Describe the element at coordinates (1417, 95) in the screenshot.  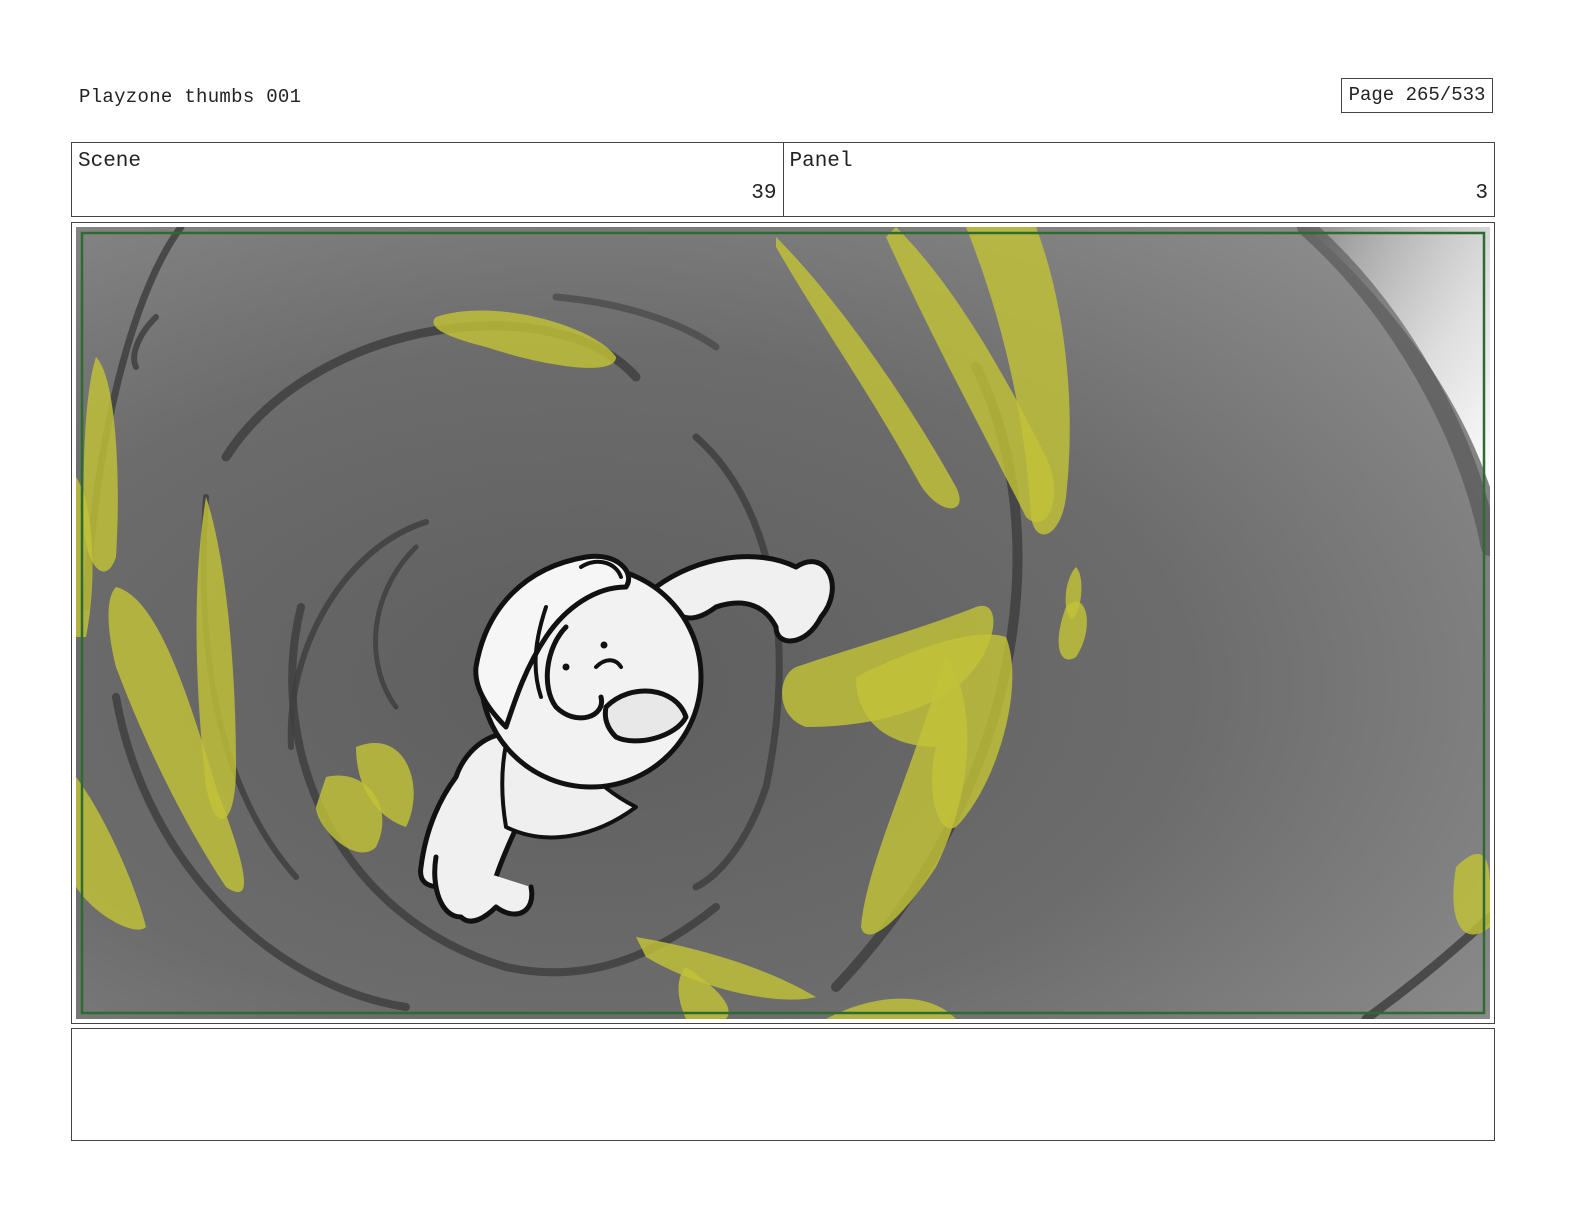
I see `page-number-badge: Page 265/533` at that location.